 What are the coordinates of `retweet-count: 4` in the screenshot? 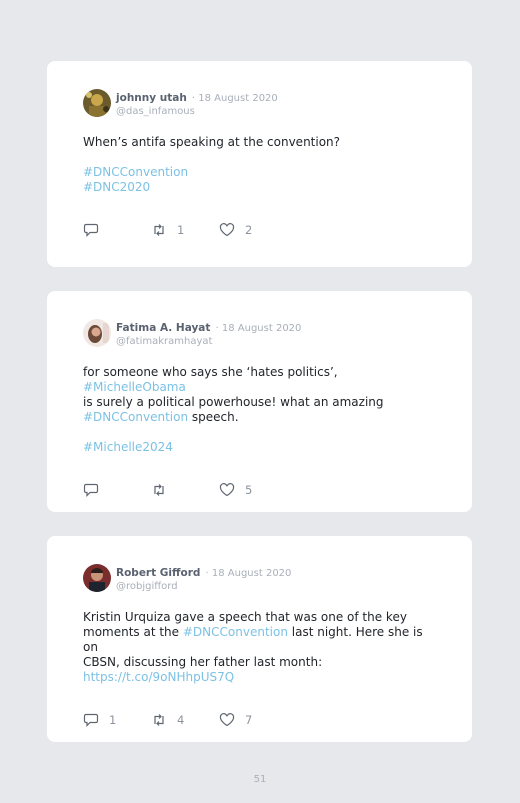 It's located at (181, 720).